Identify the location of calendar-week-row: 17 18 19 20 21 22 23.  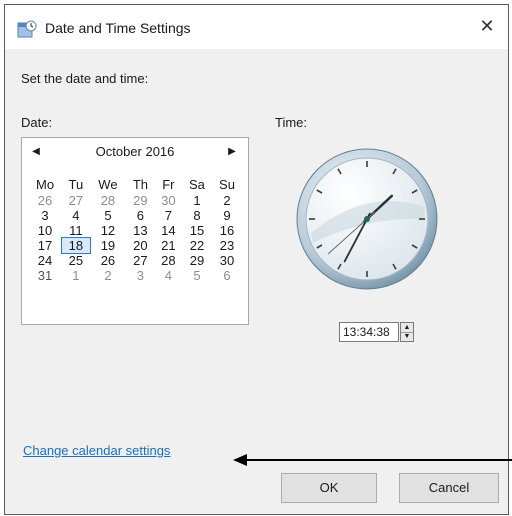
(135, 245).